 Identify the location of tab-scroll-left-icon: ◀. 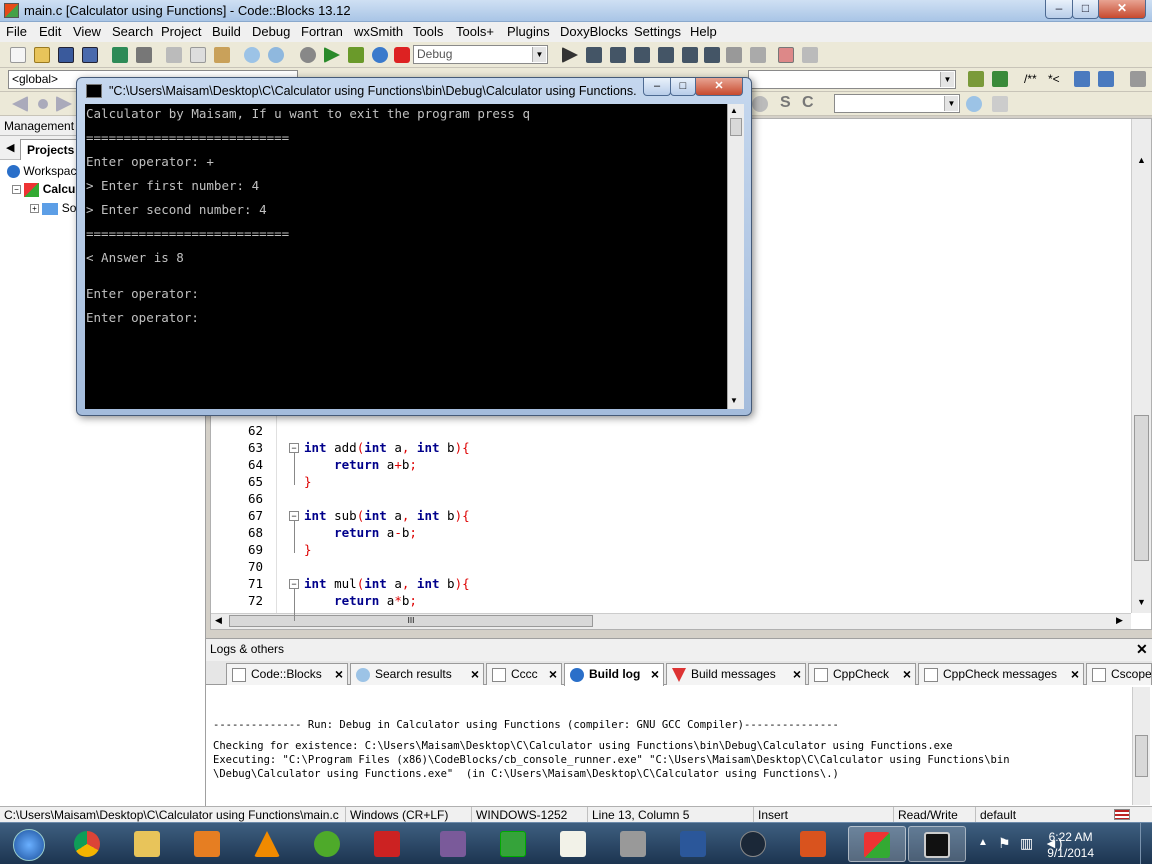
(10, 147).